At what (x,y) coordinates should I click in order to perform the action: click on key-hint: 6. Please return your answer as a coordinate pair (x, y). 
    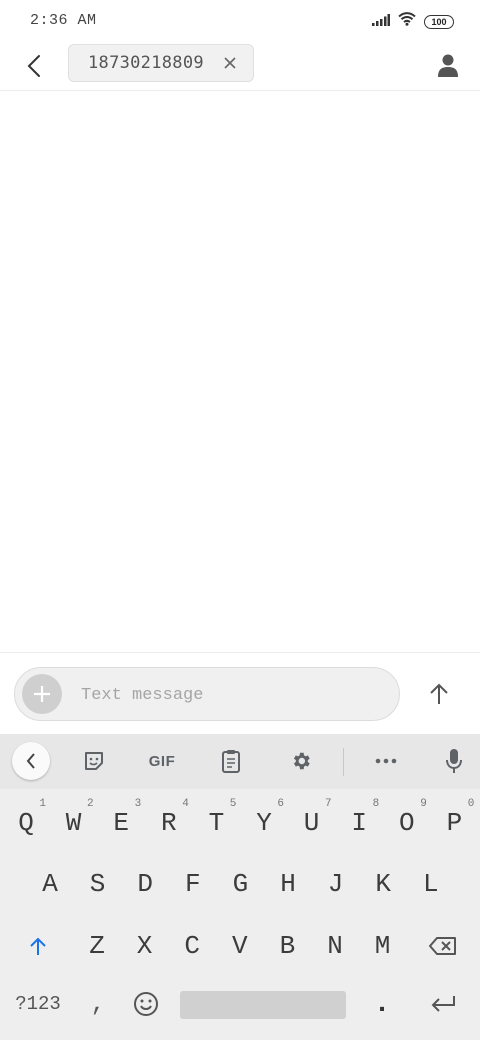
    Looking at the image, I should click on (280, 804).